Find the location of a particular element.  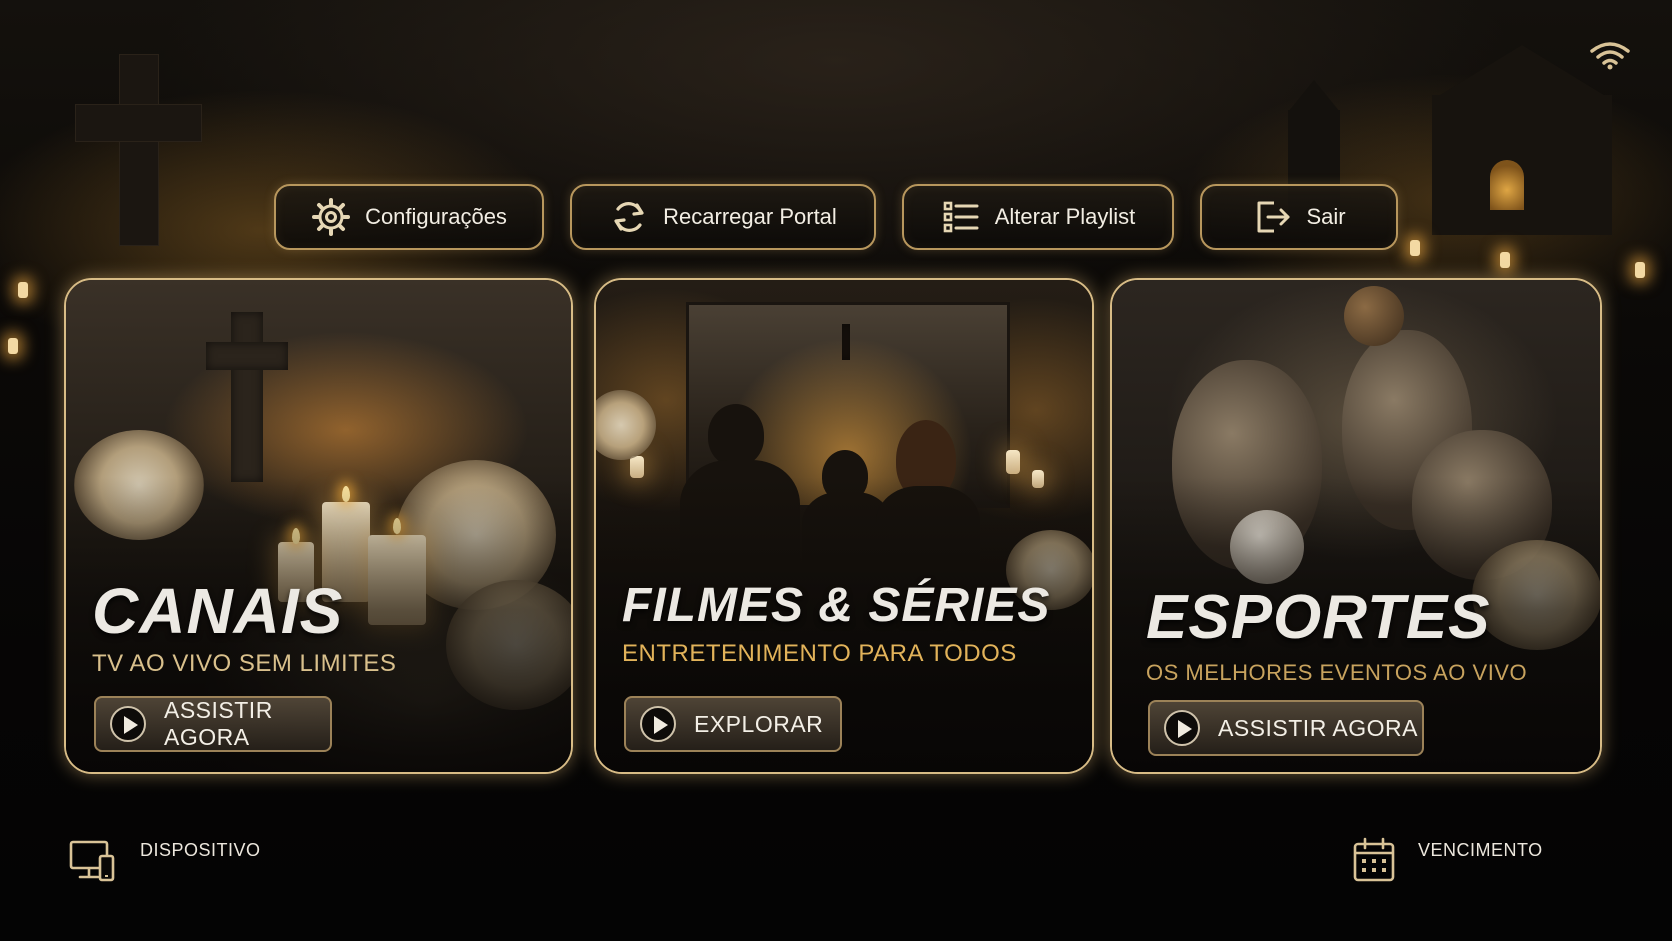

change-playlist-label: Alterar Playlist is located at coordinates (1065, 216).